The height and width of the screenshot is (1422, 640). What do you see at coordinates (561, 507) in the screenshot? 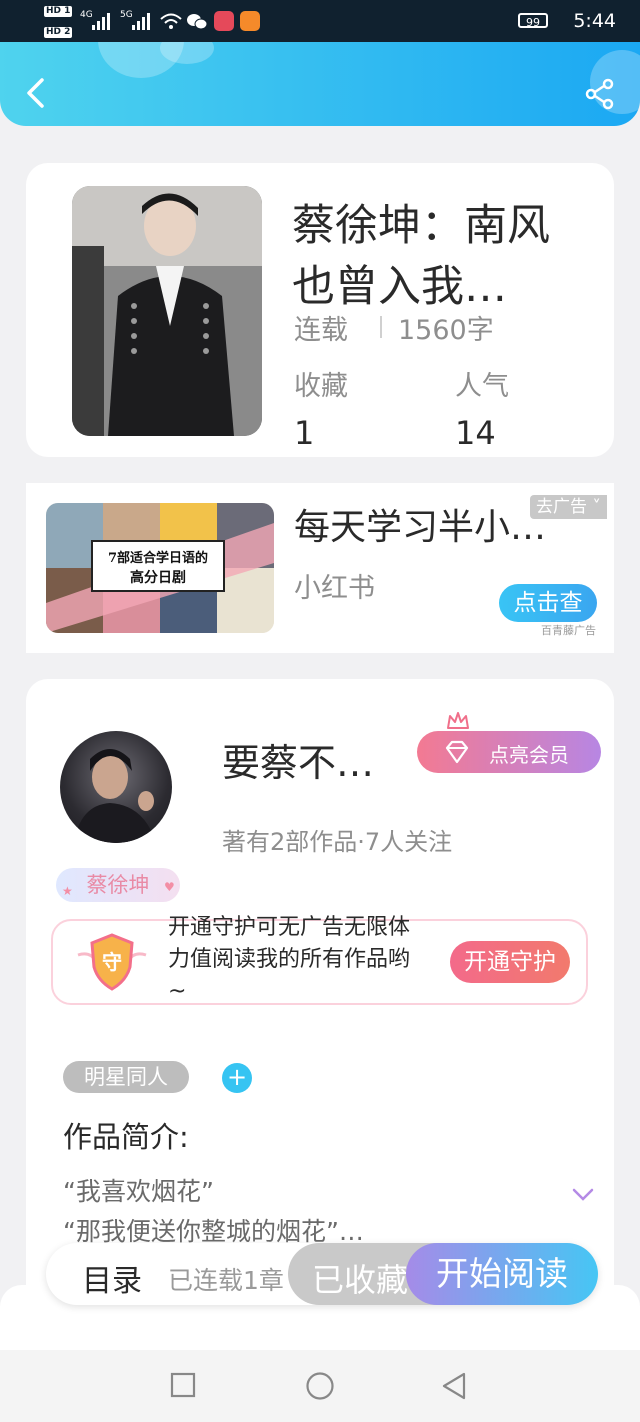
I see `remove-ad-label: 去广告` at bounding box center [561, 507].